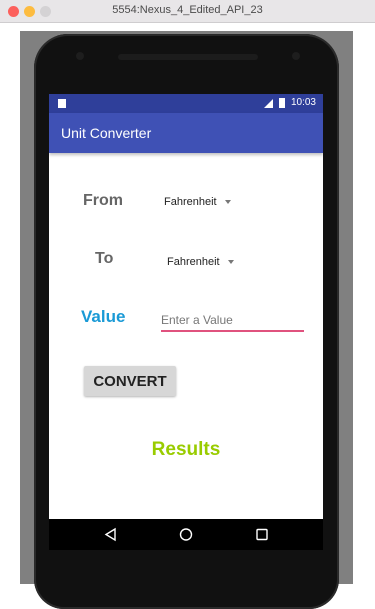  What do you see at coordinates (62, 103) in the screenshot?
I see `sd-card-icon` at bounding box center [62, 103].